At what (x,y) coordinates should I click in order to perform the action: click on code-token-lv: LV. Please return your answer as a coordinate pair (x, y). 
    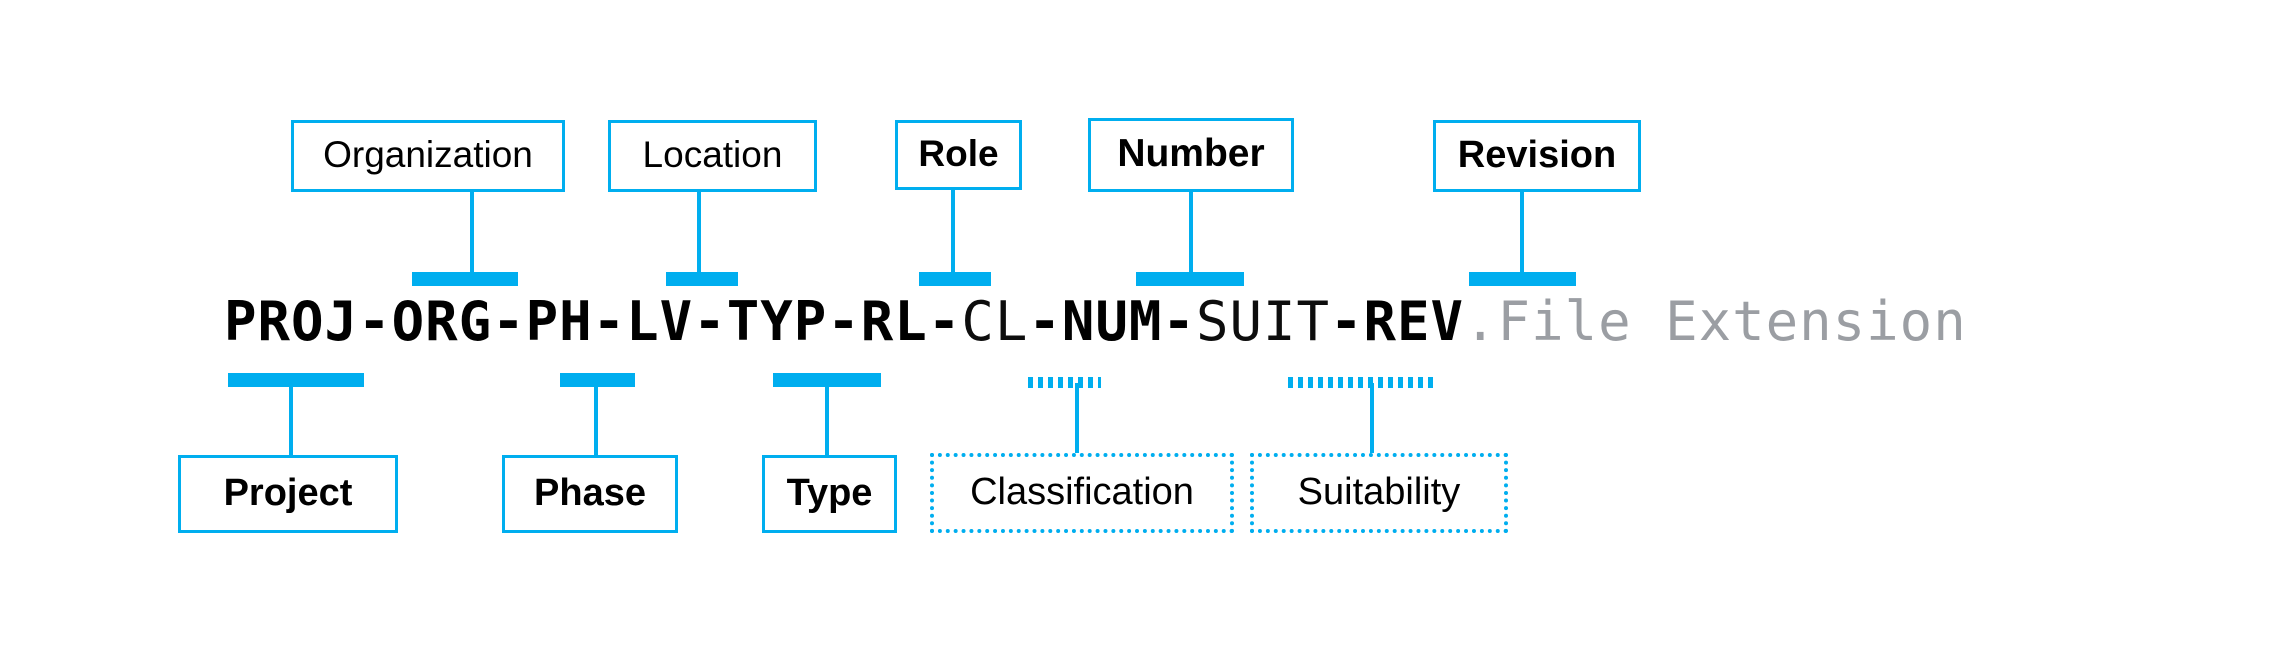
    Looking at the image, I should click on (660, 321).